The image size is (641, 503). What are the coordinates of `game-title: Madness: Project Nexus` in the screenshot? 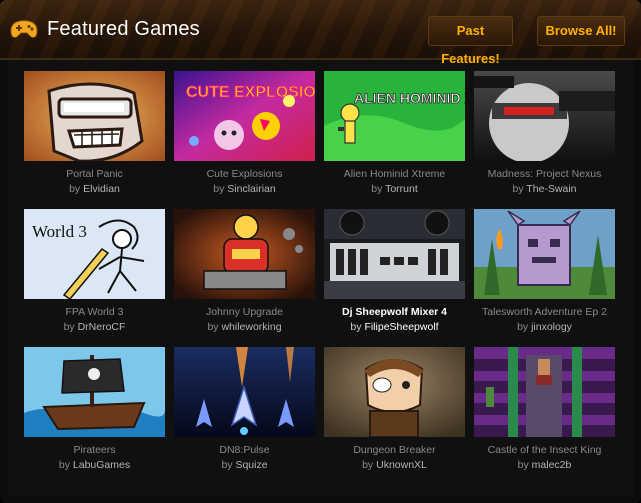 It's located at (544, 174).